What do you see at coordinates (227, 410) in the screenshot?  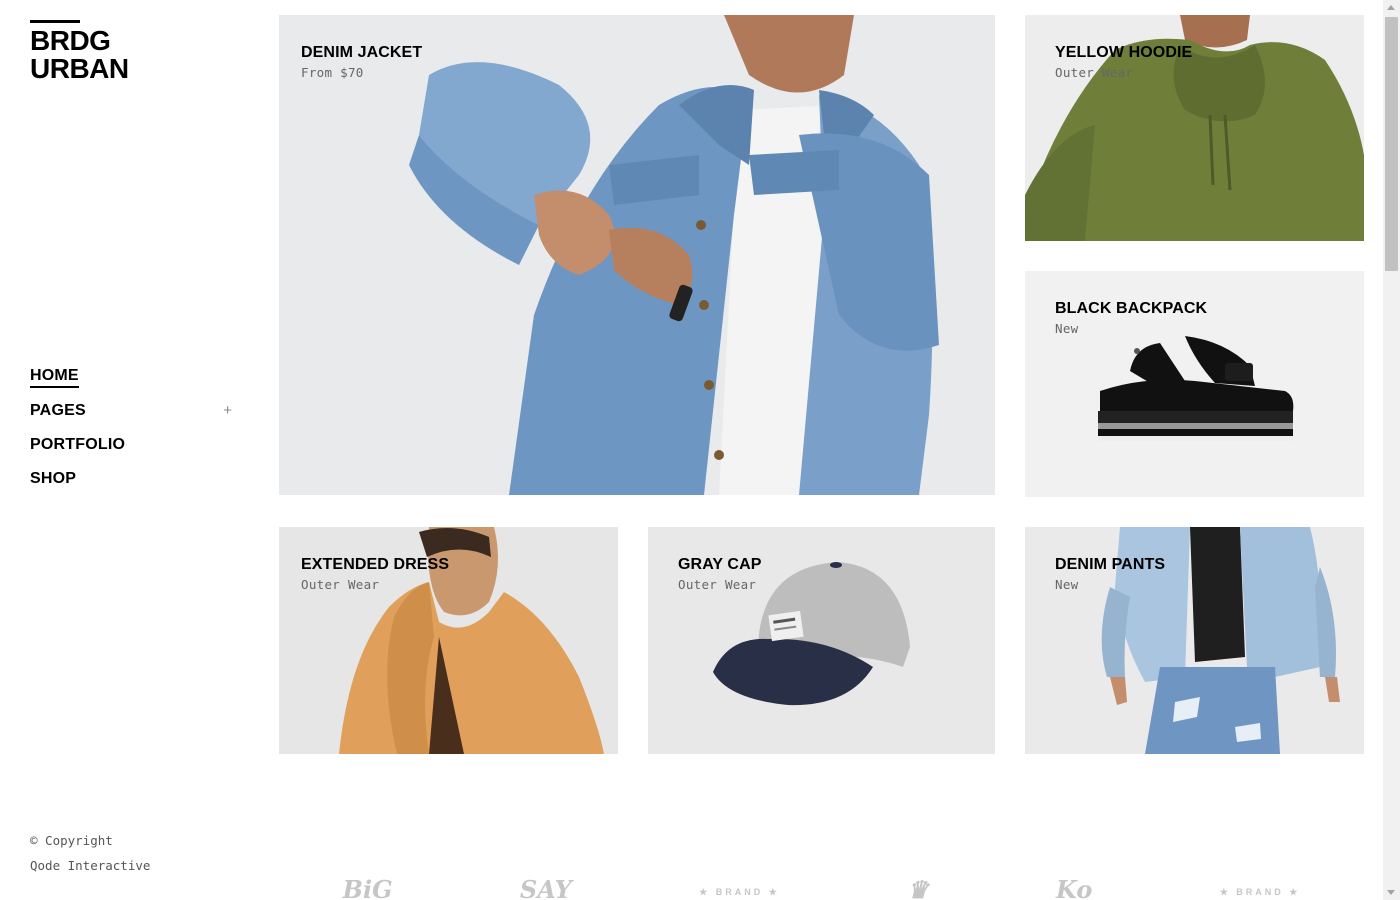 I see `expand-plus-icon: +` at bounding box center [227, 410].